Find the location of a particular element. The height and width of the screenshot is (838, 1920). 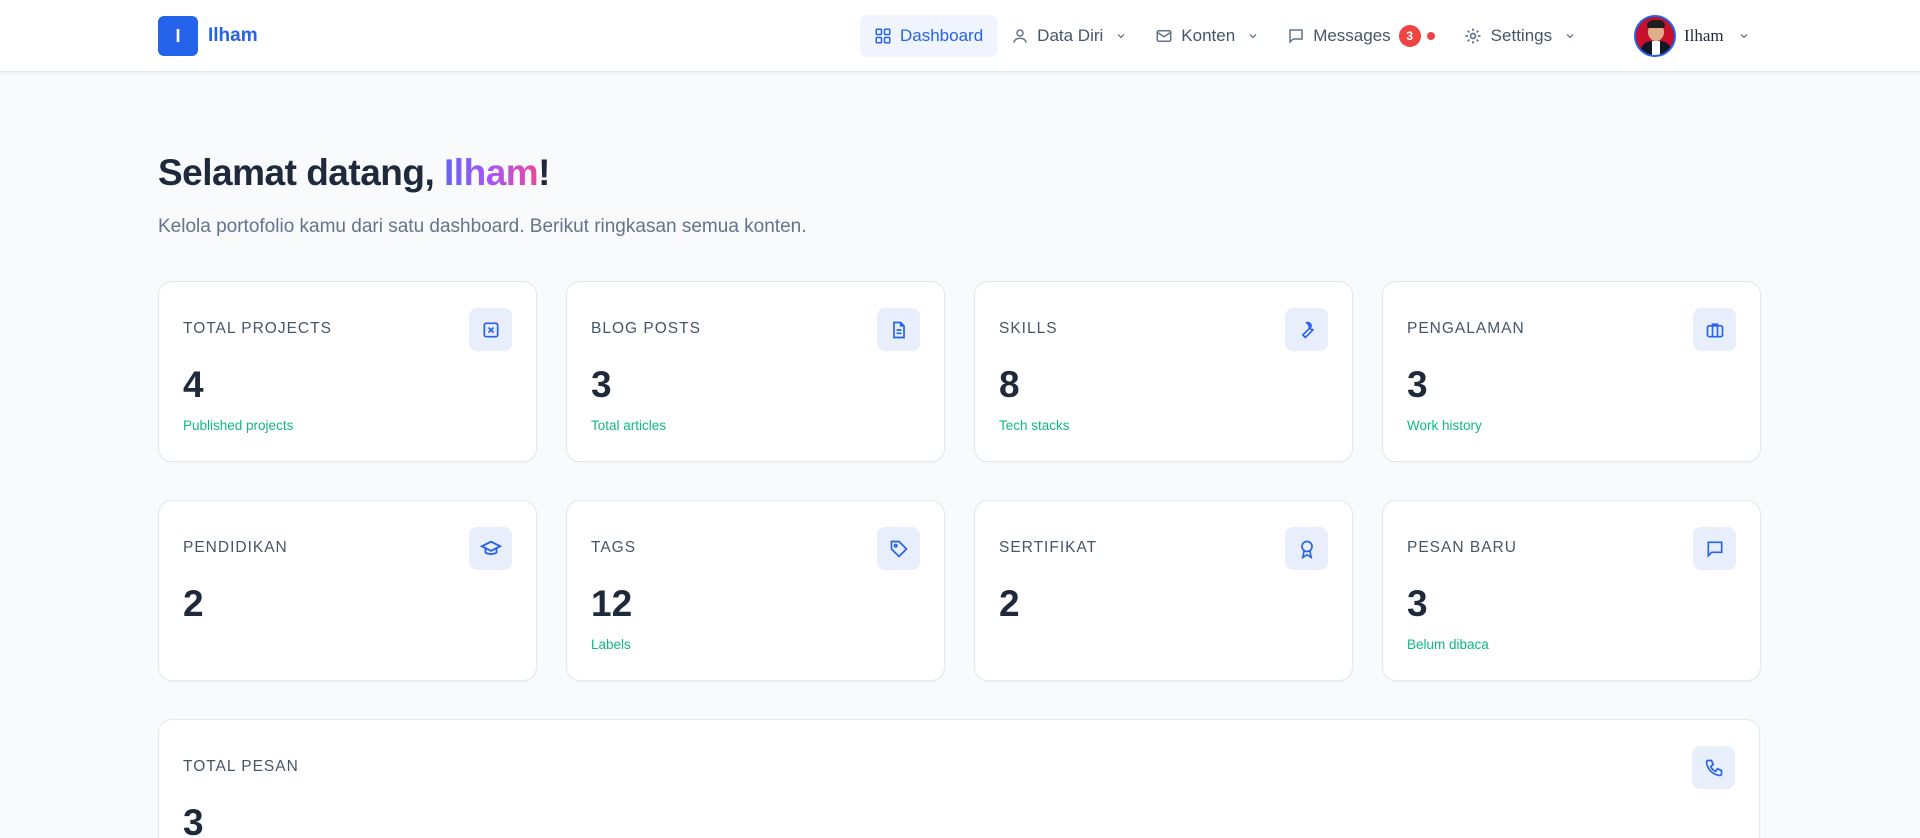

nav-dashboard-label: Dashboard is located at coordinates (942, 35).